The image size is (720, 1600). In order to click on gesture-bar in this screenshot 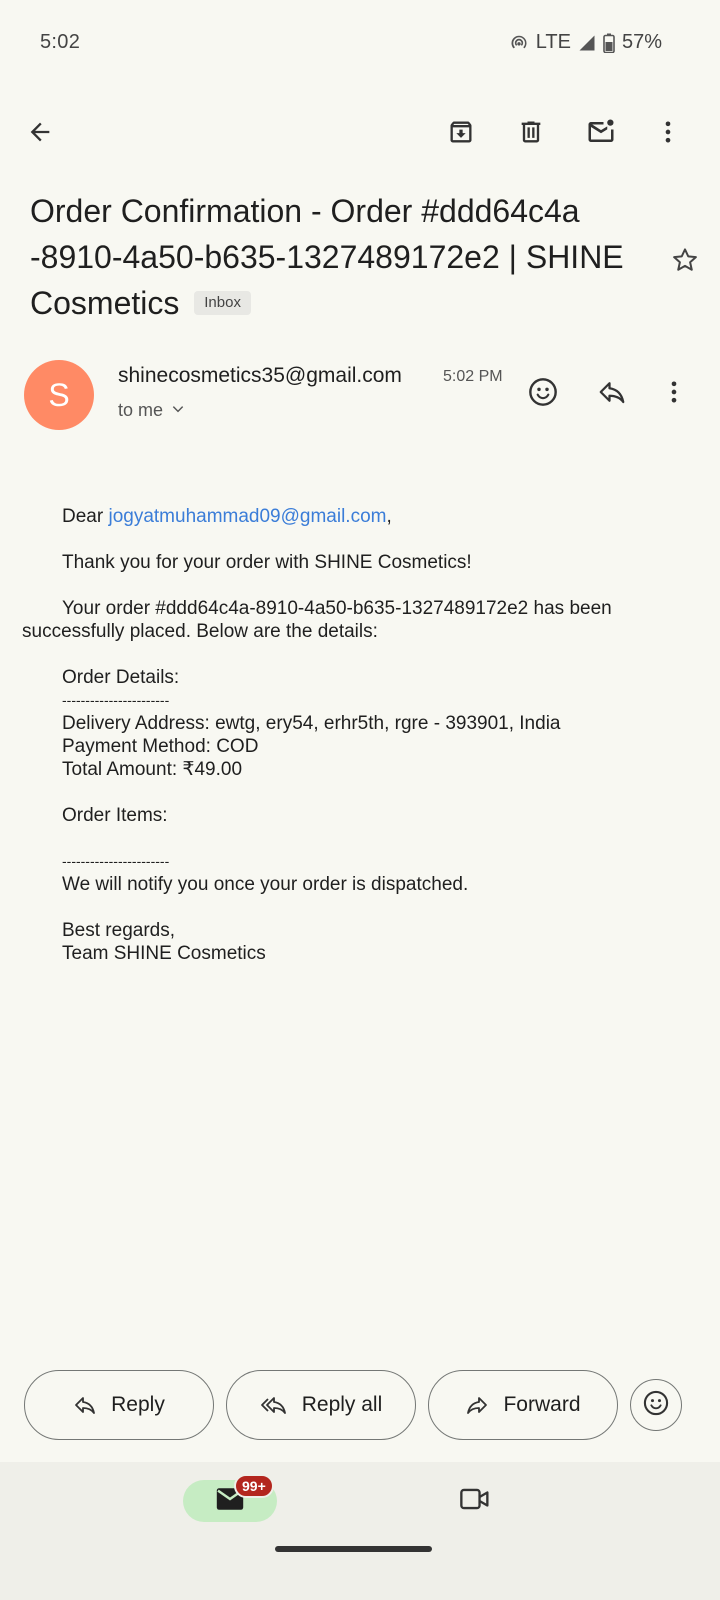, I will do `click(353, 1549)`.